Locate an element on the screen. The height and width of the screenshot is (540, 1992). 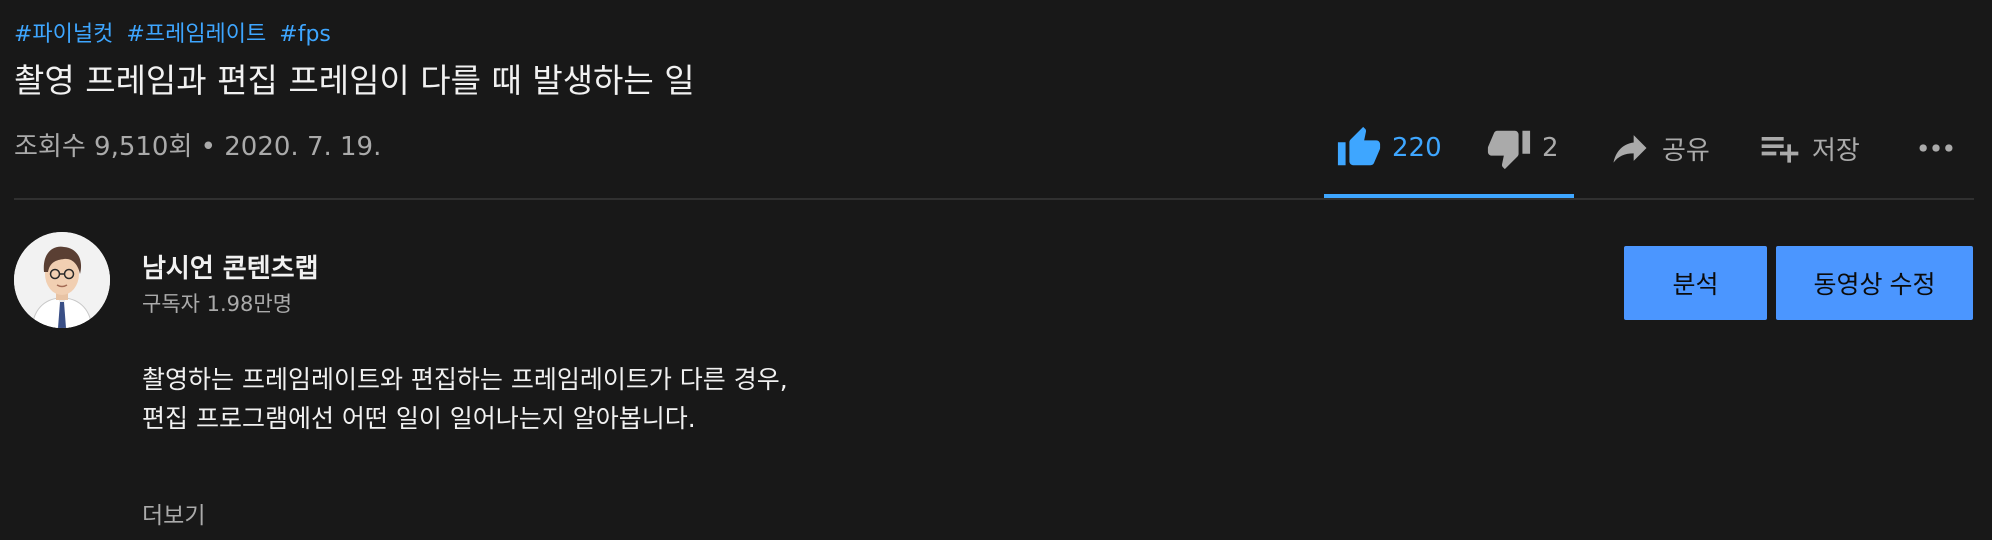
save-label: 저장 is located at coordinates (1836, 150).